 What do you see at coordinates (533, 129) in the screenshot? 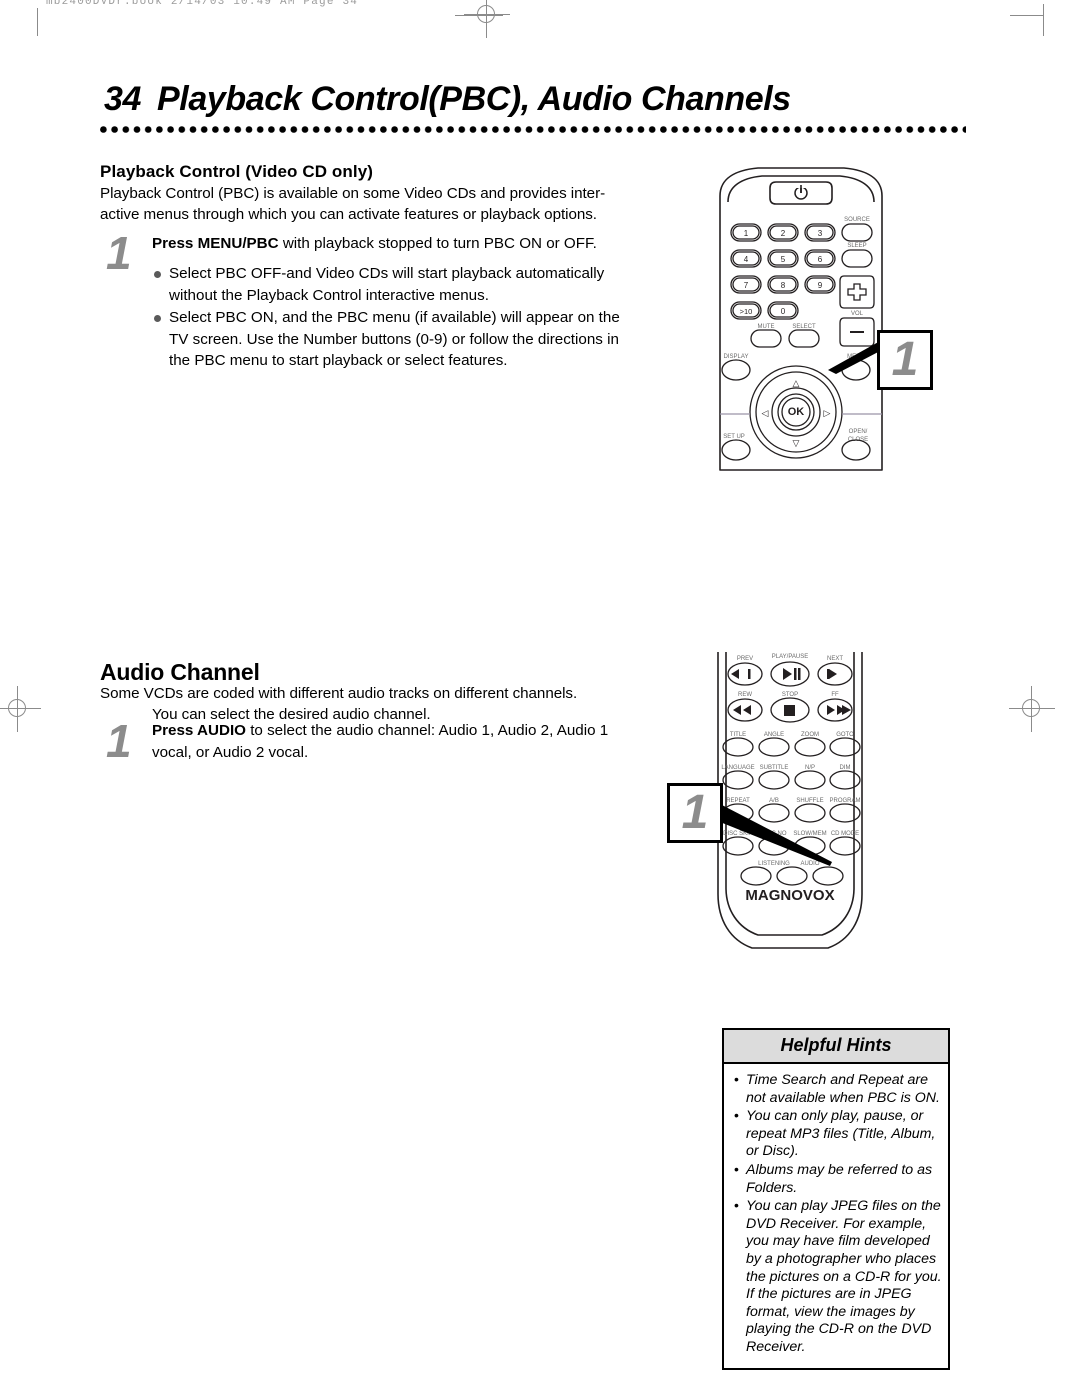
I see `title-dotted-rule` at bounding box center [533, 129].